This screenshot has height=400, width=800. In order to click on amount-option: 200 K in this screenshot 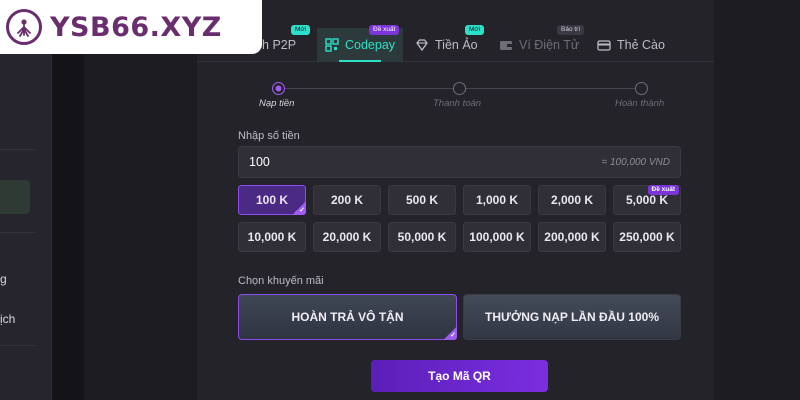, I will do `click(347, 200)`.